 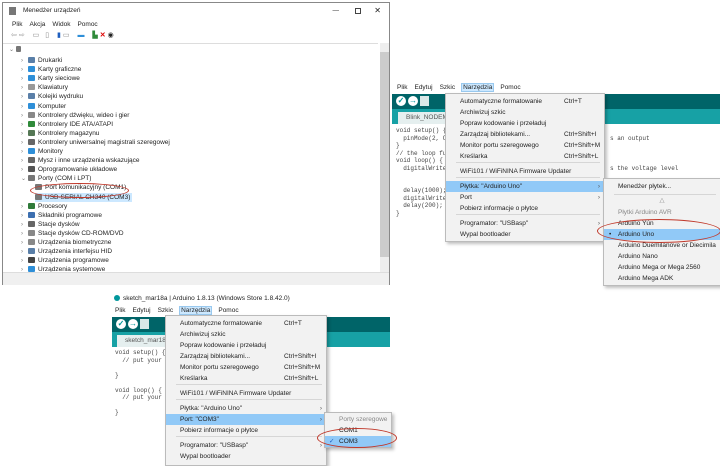 What do you see at coordinates (31, 87) in the screenshot?
I see `keyboard-icon` at bounding box center [31, 87].